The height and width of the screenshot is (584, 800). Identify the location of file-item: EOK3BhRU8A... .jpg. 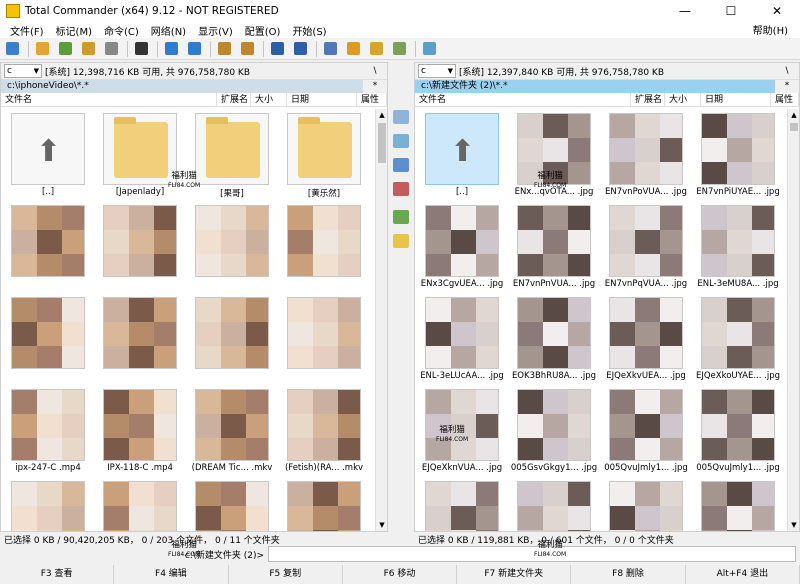
(554, 340).